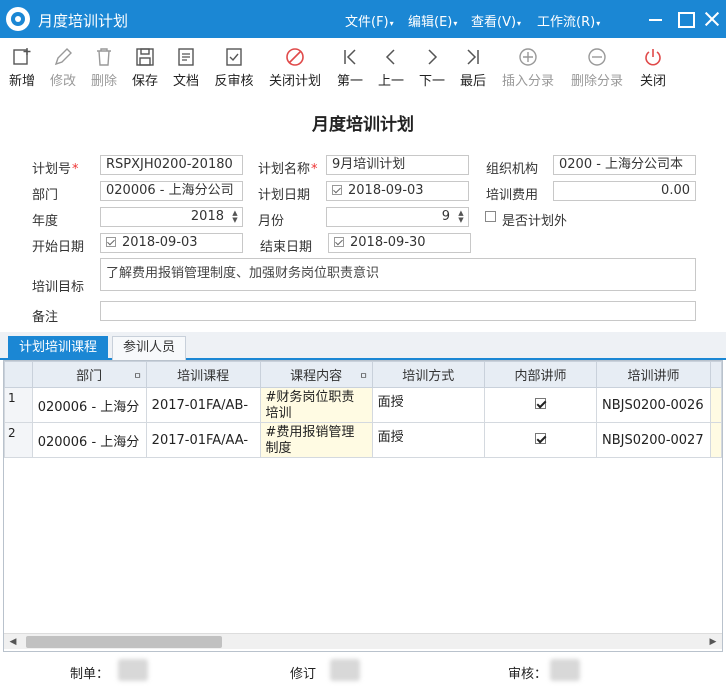 This screenshot has width=726, height=686. I want to click on first-record-icon, so click(350, 57).